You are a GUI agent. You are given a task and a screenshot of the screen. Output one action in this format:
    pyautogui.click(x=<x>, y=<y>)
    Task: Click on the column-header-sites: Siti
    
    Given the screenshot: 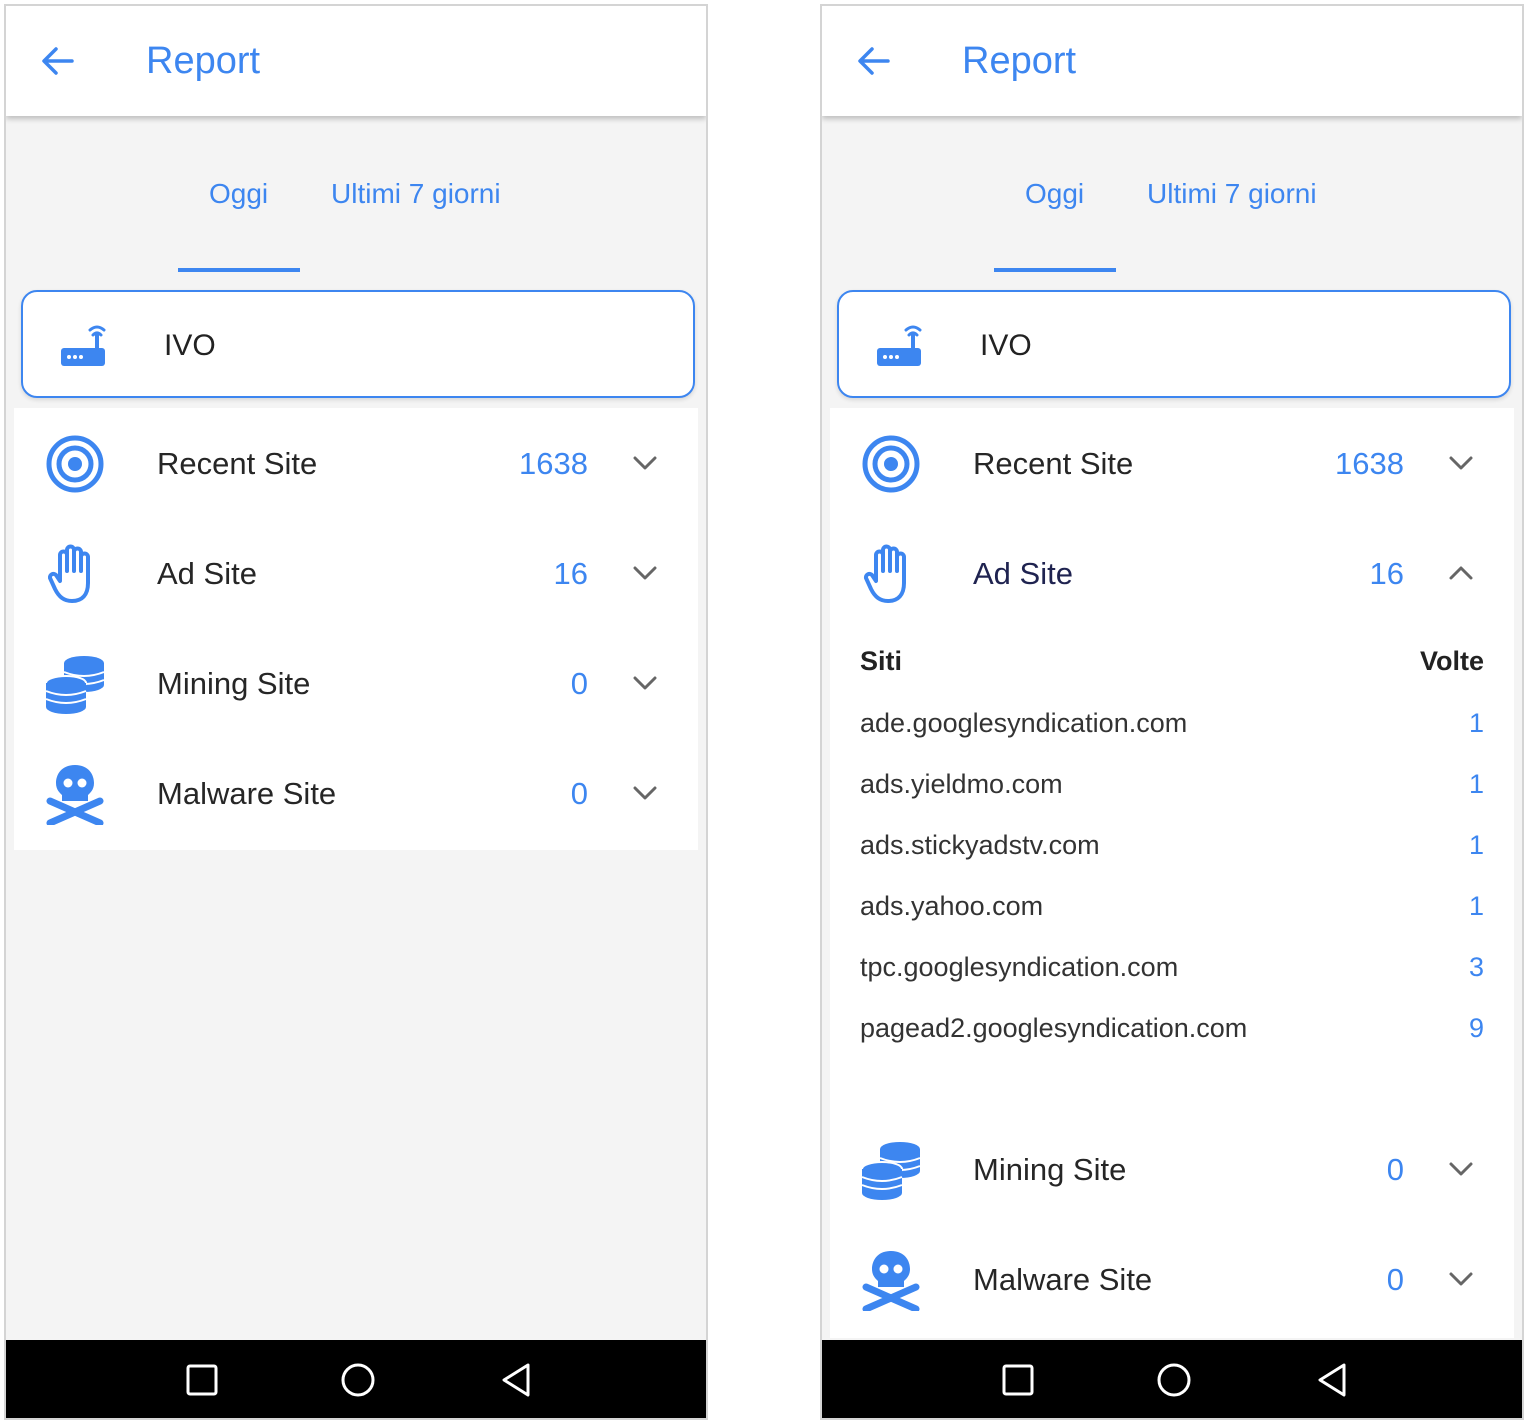 What is the action you would take?
    pyautogui.click(x=881, y=661)
    